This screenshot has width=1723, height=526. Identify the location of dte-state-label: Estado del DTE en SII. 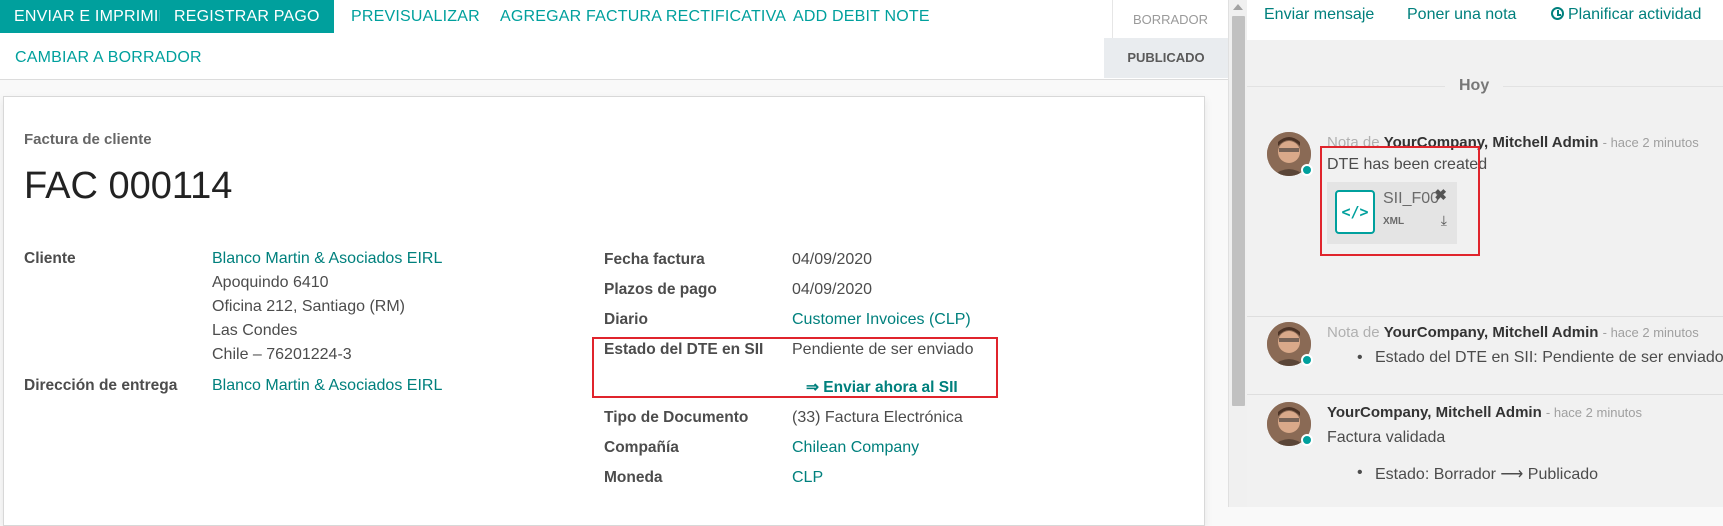
(684, 349).